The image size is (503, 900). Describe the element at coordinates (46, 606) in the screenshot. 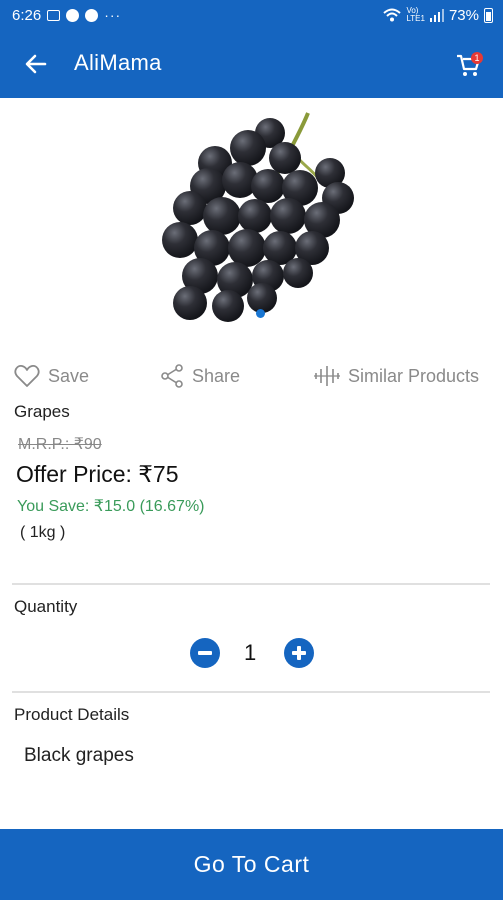

I see `quantity-label: Quantity` at that location.